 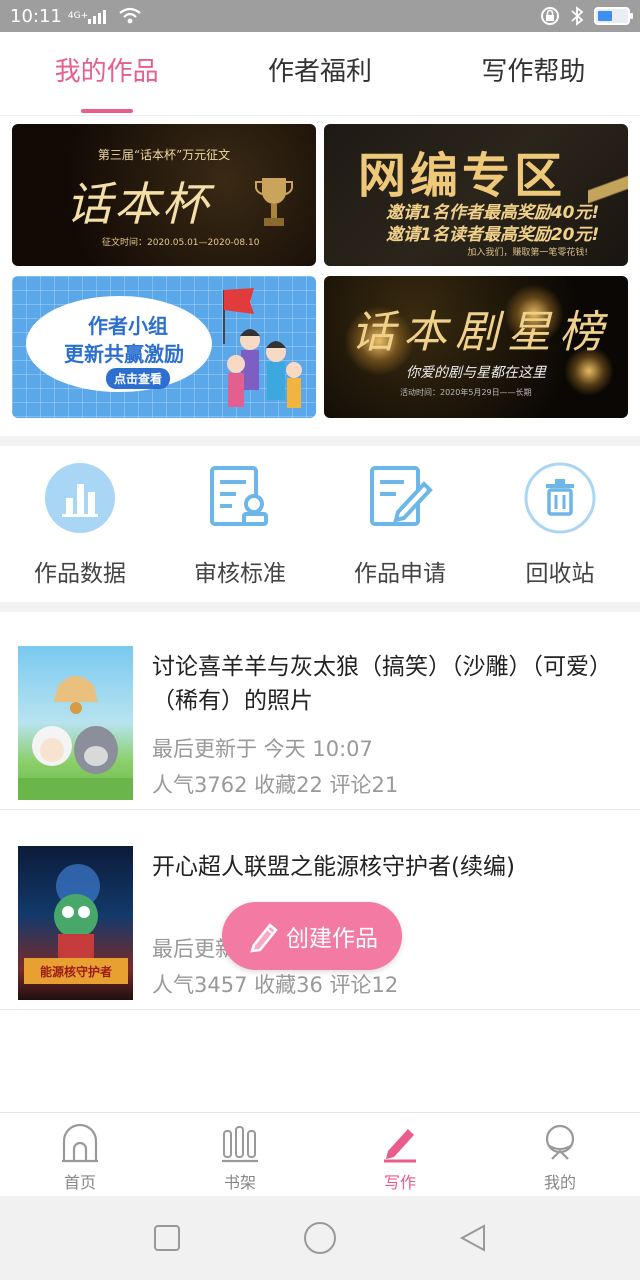 What do you see at coordinates (128, 326) in the screenshot?
I see `banner-line-1: 作者小组` at bounding box center [128, 326].